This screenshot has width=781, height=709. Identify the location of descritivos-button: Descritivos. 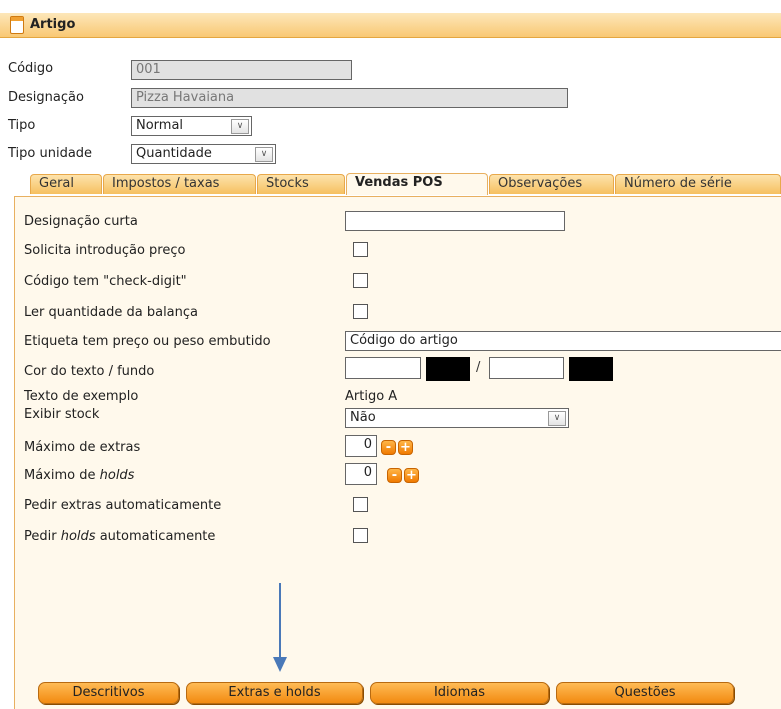
(108, 693).